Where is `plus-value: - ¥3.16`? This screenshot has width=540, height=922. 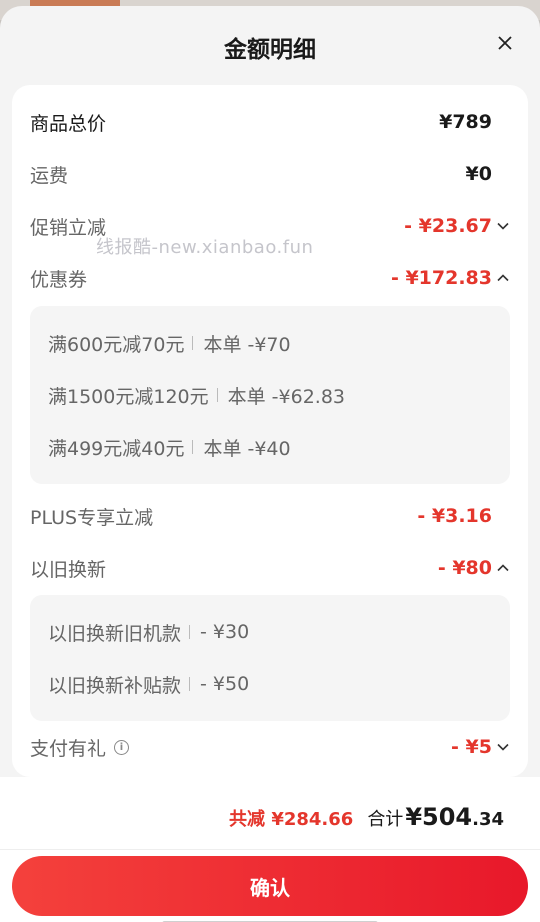 plus-value: - ¥3.16 is located at coordinates (454, 516).